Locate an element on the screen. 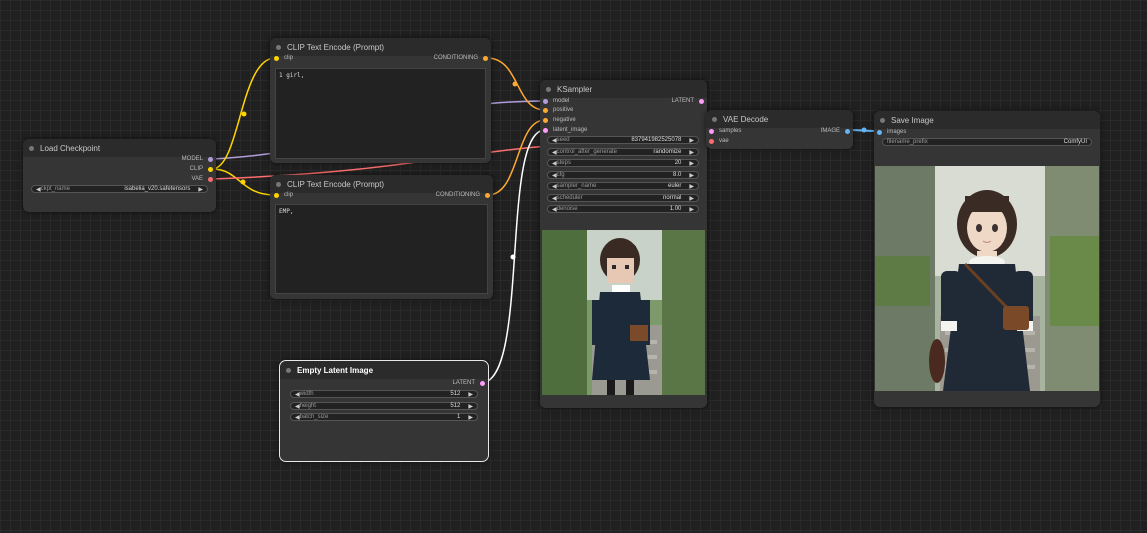 Image resolution: width=1147 pixels, height=533 pixels. input-negative: negative is located at coordinates (559, 120).